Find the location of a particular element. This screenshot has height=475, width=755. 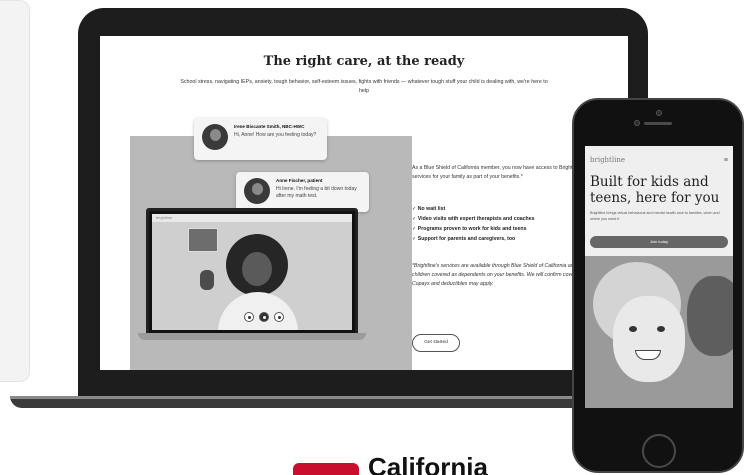

video-participant-body is located at coordinates (258, 311).